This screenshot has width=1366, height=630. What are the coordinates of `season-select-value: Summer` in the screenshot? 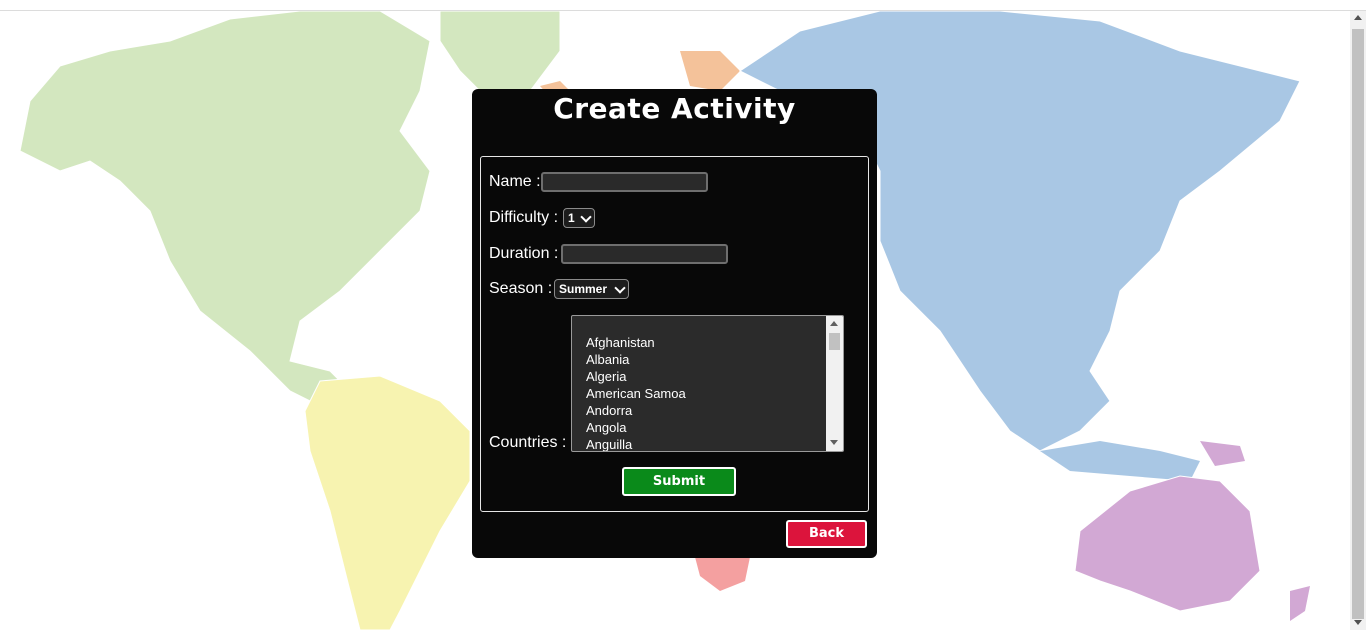 It's located at (583, 289).